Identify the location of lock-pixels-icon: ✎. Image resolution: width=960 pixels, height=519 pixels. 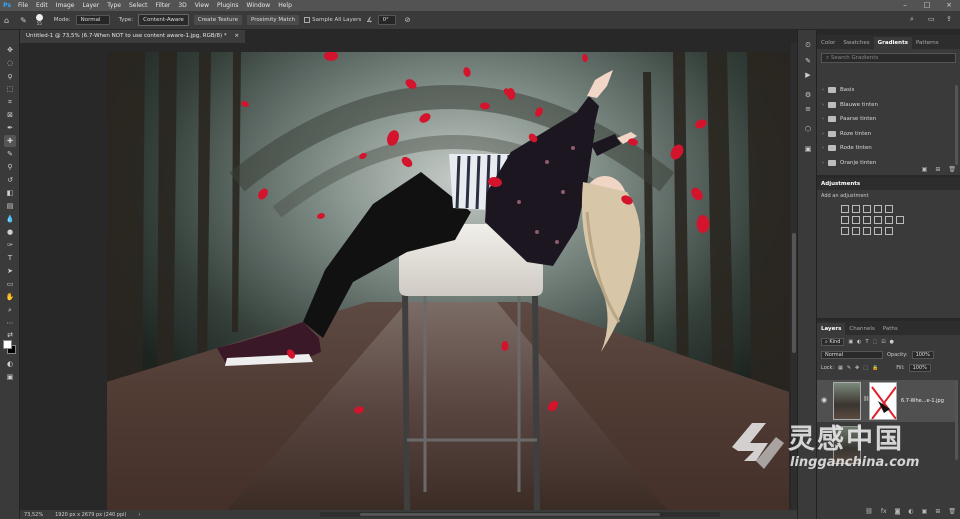
(849, 368).